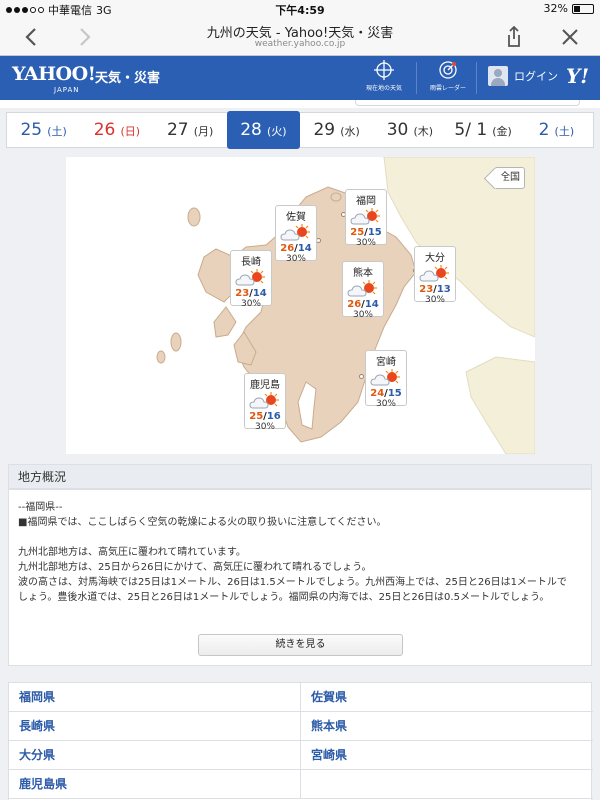  I want to click on date-tab: 29 (水), so click(336, 130).